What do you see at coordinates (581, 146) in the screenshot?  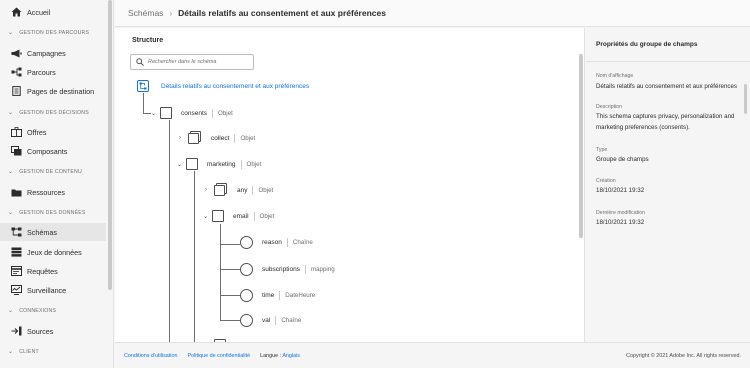 I see `structure-scrollbar` at bounding box center [581, 146].